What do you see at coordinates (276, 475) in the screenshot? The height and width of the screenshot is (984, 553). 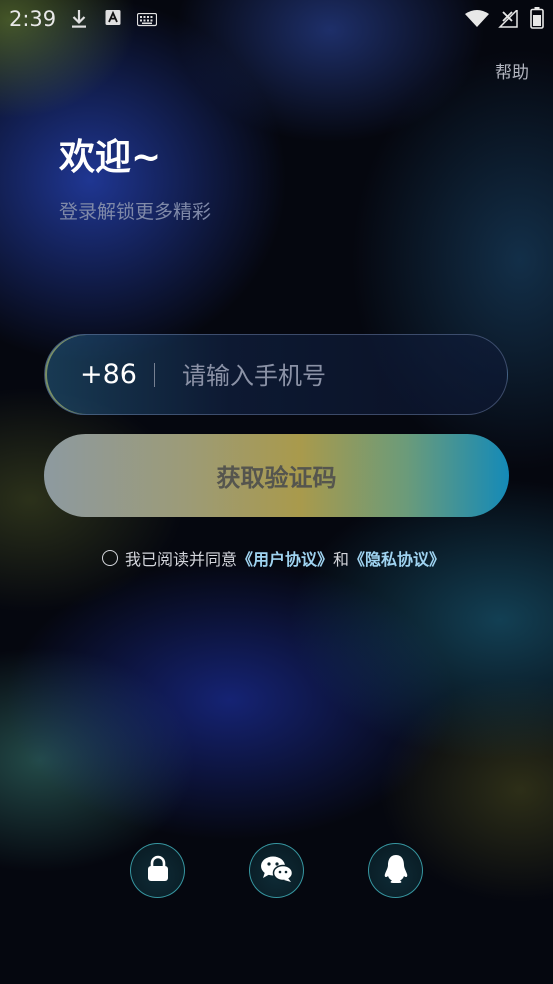 I see `get-code-button: 获取验证码` at bounding box center [276, 475].